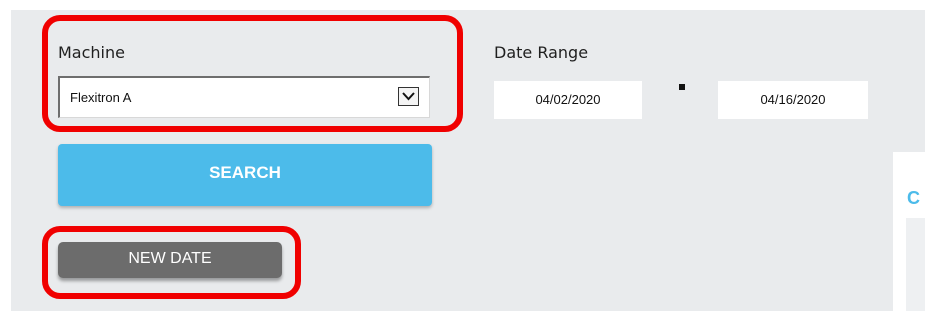 The width and height of the screenshot is (925, 311). Describe the element at coordinates (793, 100) in the screenshot. I see `date-to-input: 04/16/2020` at that location.